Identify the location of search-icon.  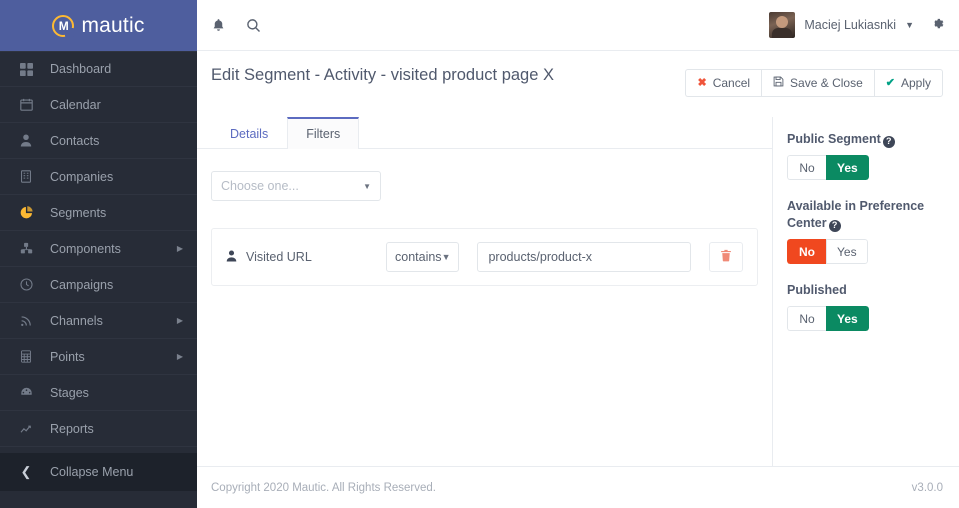
(253, 25).